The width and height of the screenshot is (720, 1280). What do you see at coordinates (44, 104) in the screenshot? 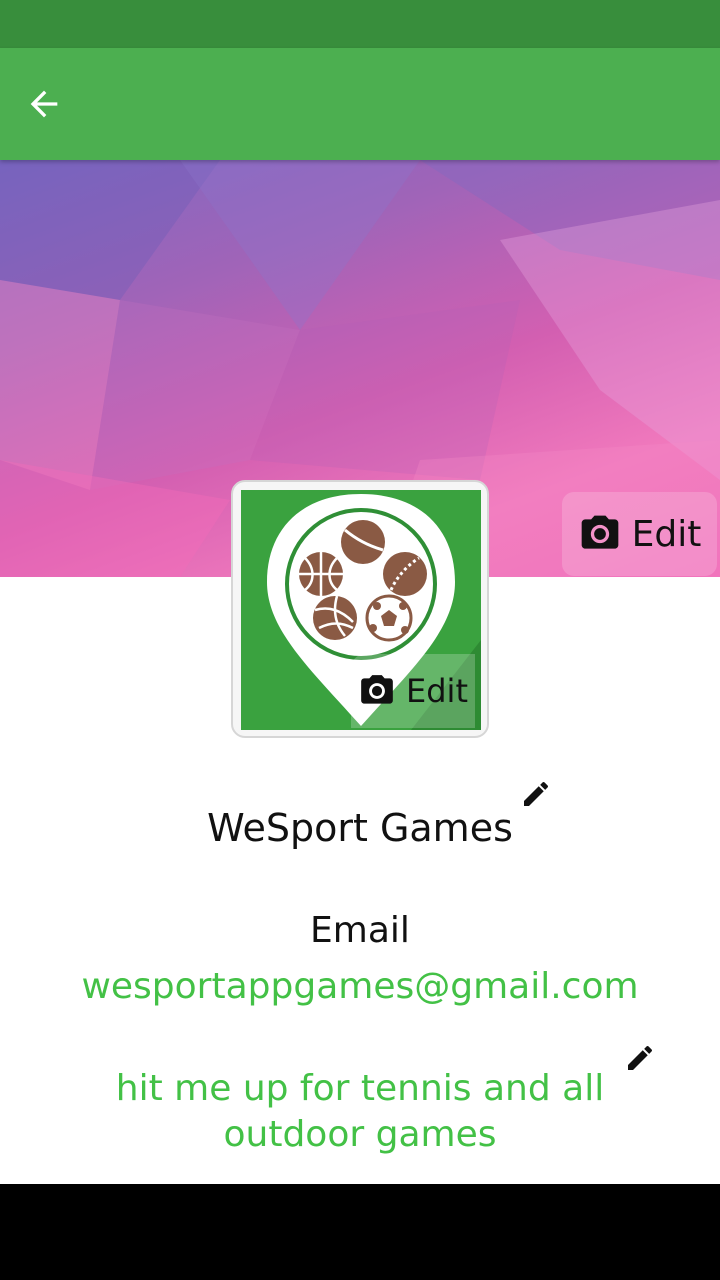
I see `arrow-back-icon` at bounding box center [44, 104].